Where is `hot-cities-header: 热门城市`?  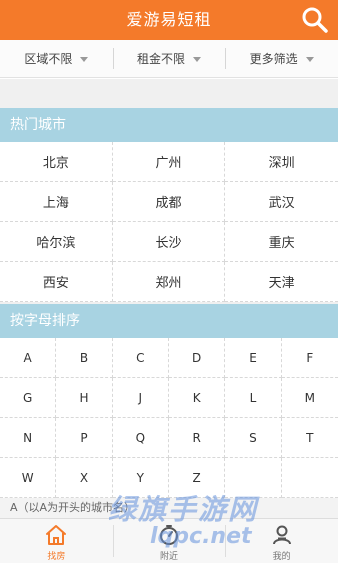 hot-cities-header: 热门城市 is located at coordinates (169, 125).